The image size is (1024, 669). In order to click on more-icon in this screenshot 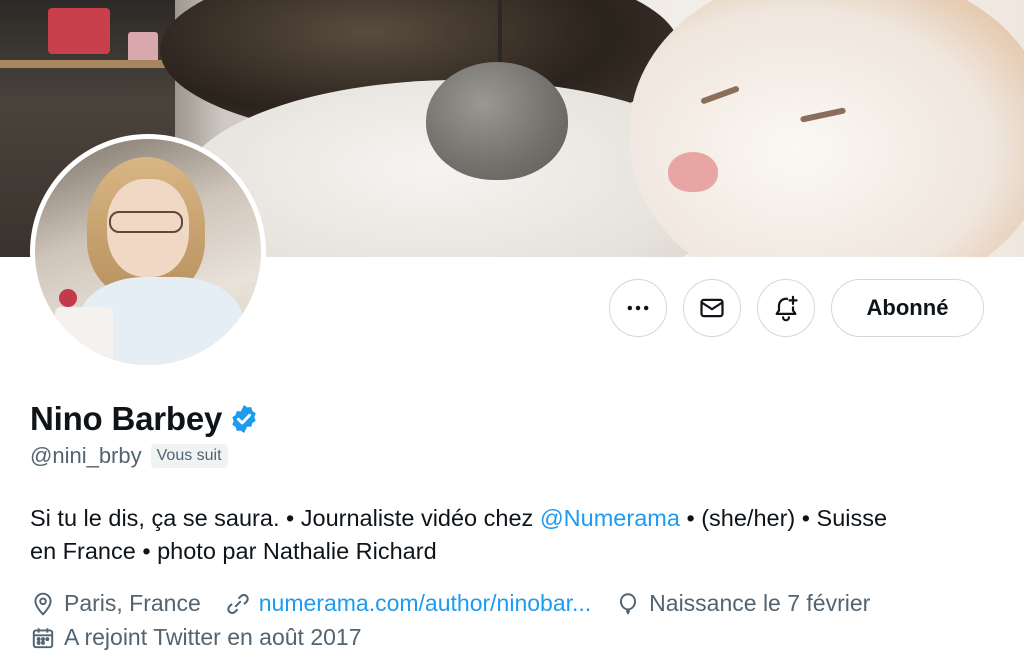, I will do `click(638, 308)`.